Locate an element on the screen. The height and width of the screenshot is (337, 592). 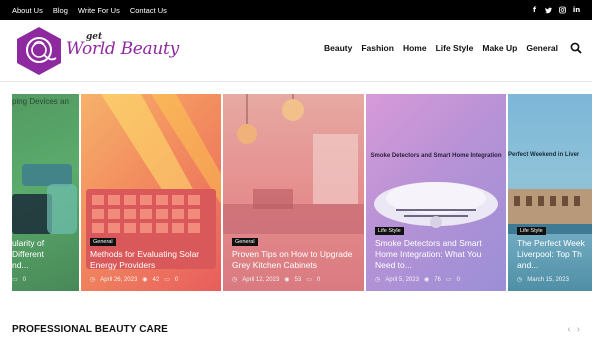
social-links: f in is located at coordinates (555, 10).